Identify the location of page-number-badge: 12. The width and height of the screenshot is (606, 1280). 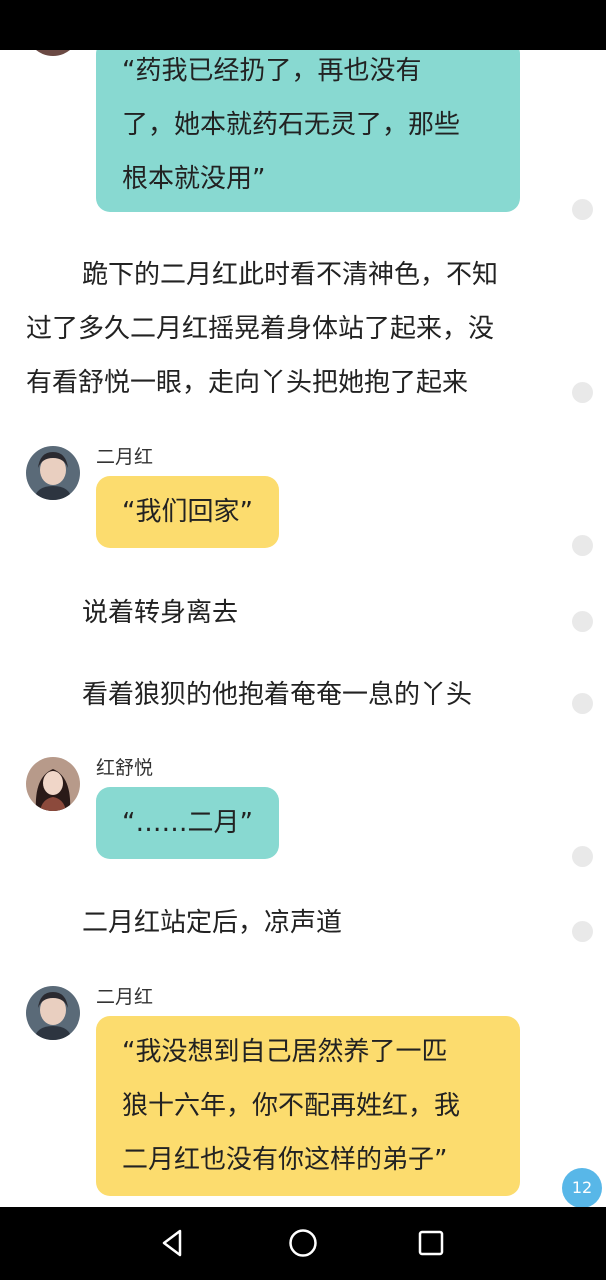
(582, 1188).